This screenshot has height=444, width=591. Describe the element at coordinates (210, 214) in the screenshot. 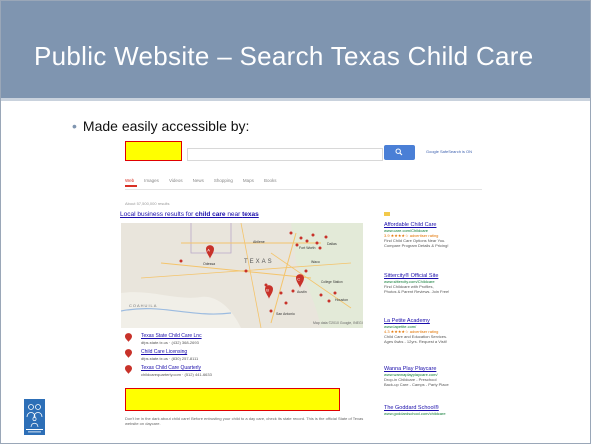

I see `local-query-1: child care` at that location.